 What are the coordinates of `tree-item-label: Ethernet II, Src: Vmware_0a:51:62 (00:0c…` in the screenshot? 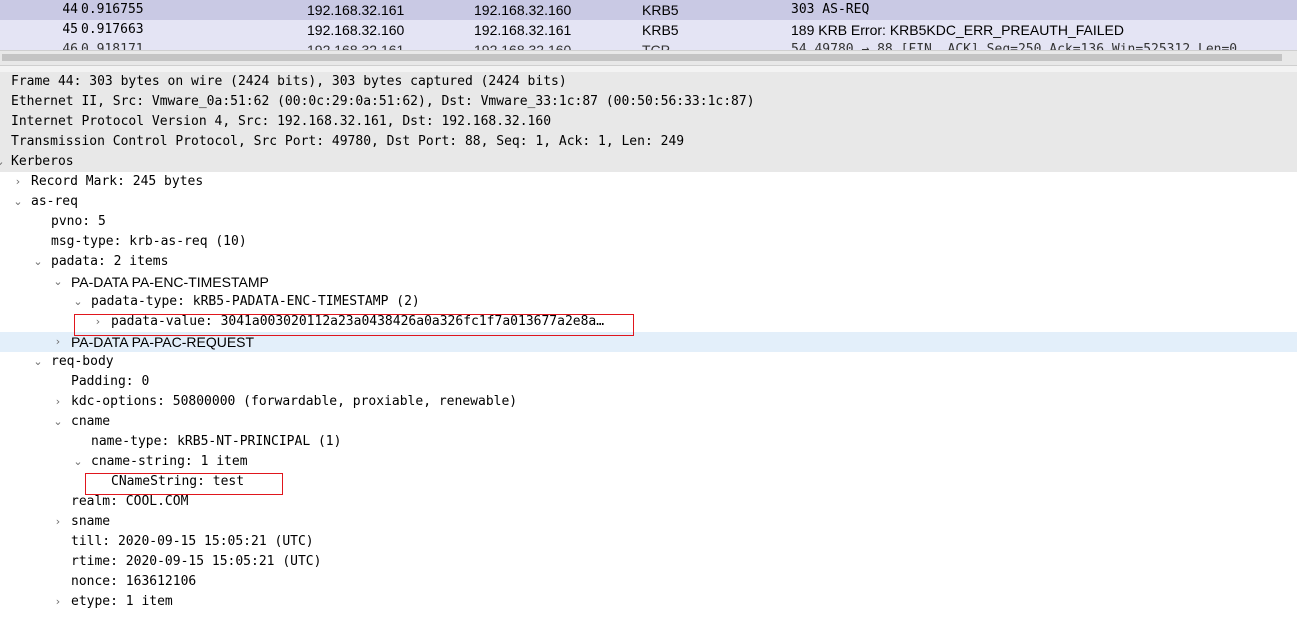 It's located at (383, 101).